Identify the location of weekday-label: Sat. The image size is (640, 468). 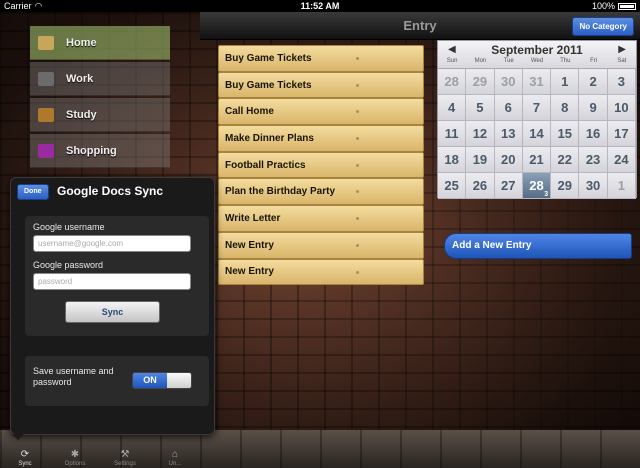
(622, 61).